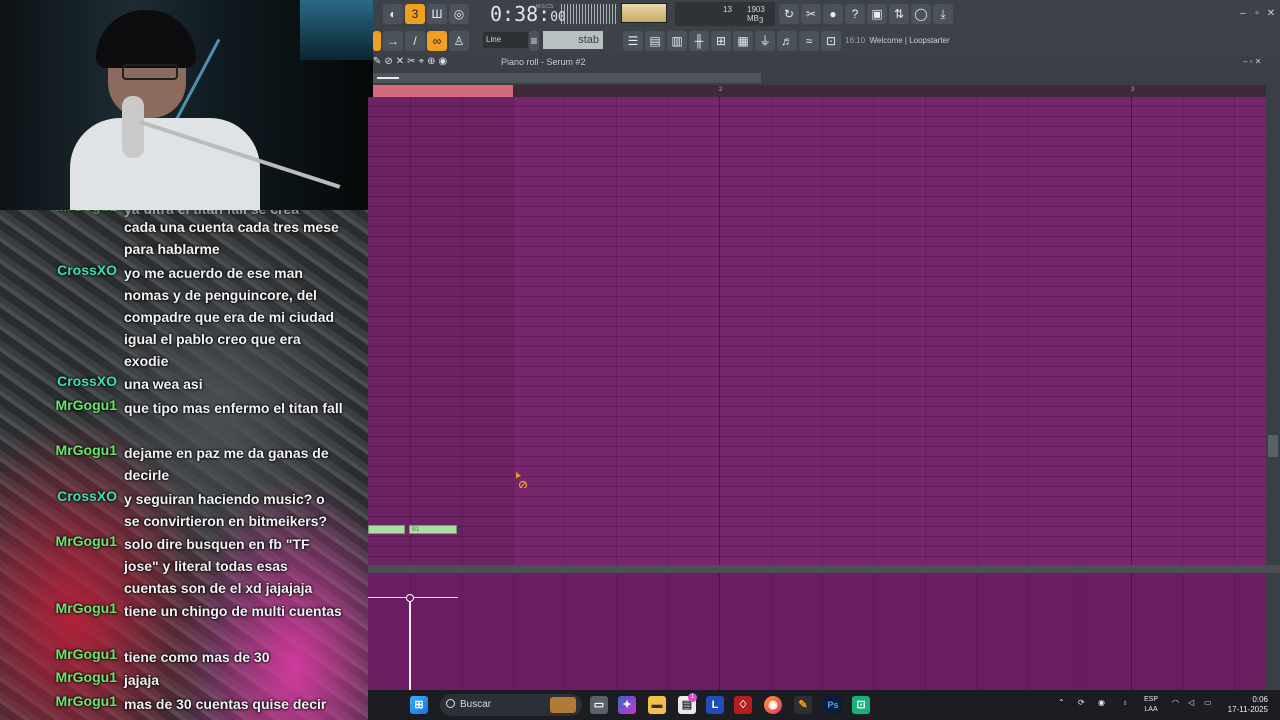  What do you see at coordinates (633, 41) in the screenshot?
I see `playlist-icon: ☰` at bounding box center [633, 41].